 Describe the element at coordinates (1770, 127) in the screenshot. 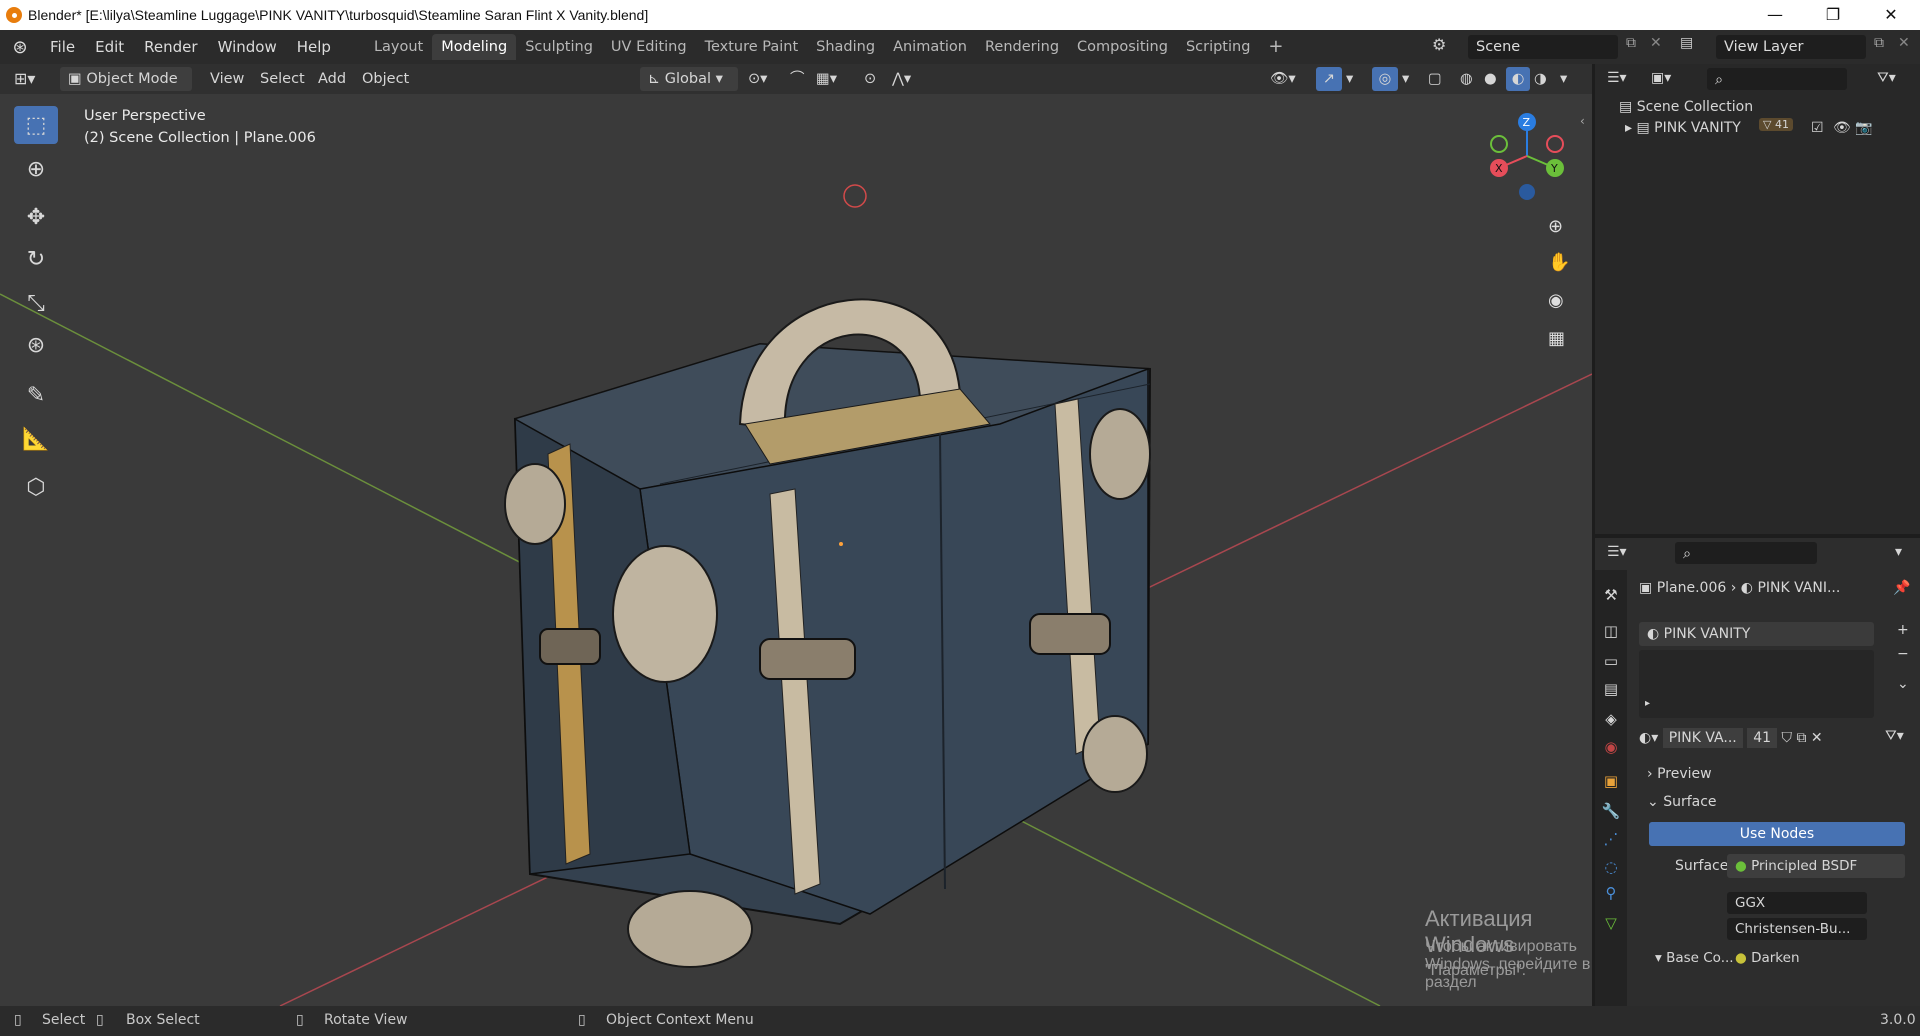

I see `outliner-item-pink-vanity: ▸ ▤ PINK VANITY ▽ 41 ☑ 👁 📷` at that location.